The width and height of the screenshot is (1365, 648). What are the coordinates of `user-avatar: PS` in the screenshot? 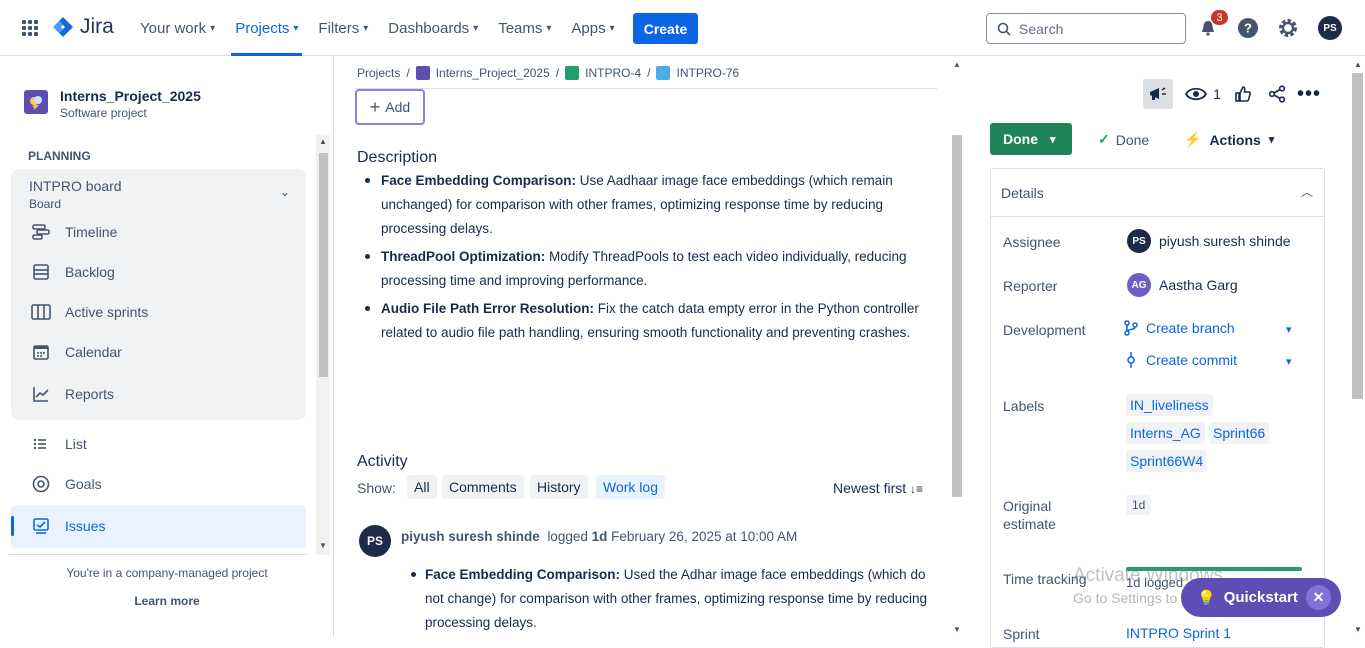 It's located at (1330, 28).